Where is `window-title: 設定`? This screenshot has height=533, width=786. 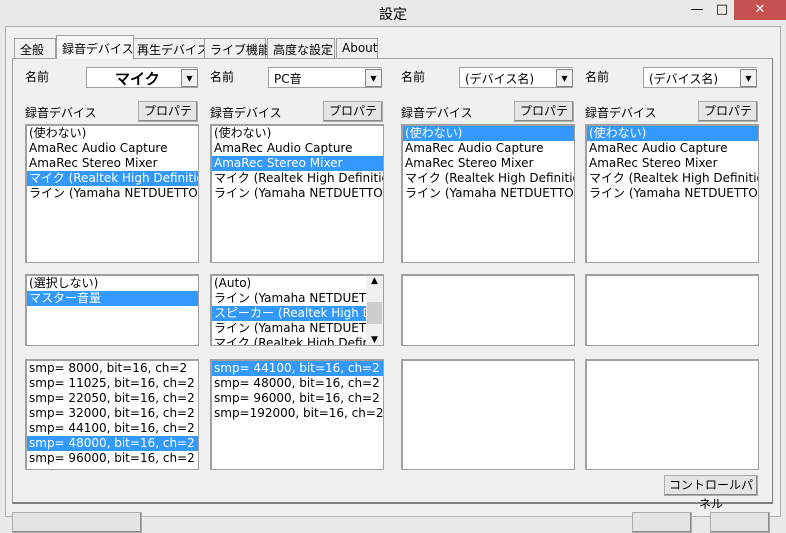 window-title: 設定 is located at coordinates (393, 15).